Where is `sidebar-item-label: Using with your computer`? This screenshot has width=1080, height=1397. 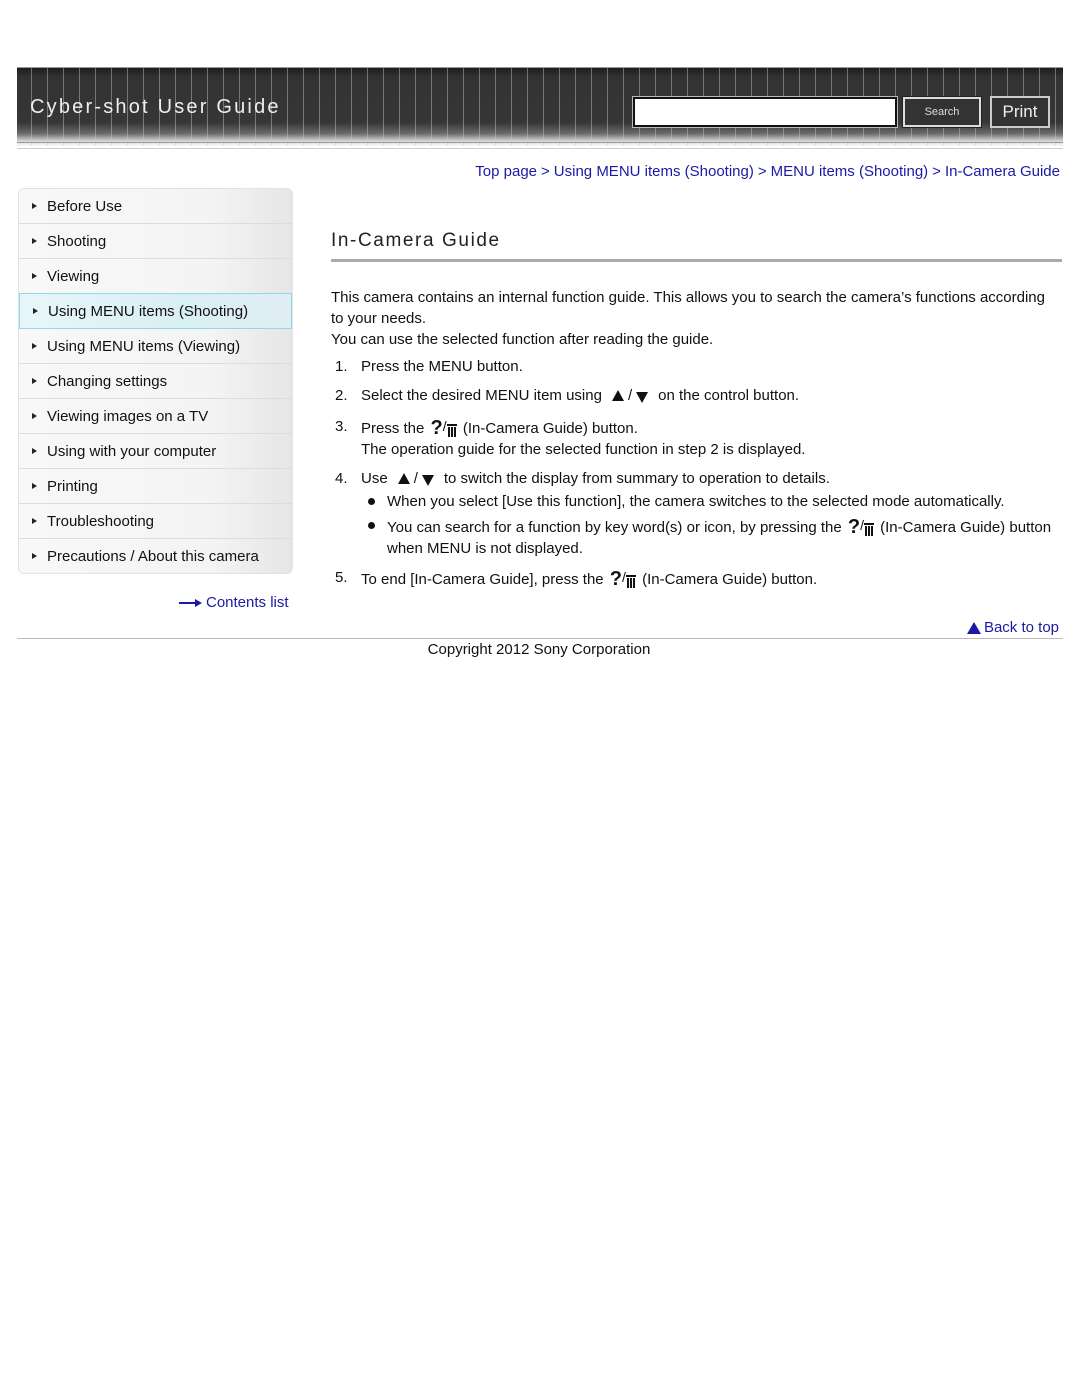 sidebar-item-label: Using with your computer is located at coordinates (132, 451).